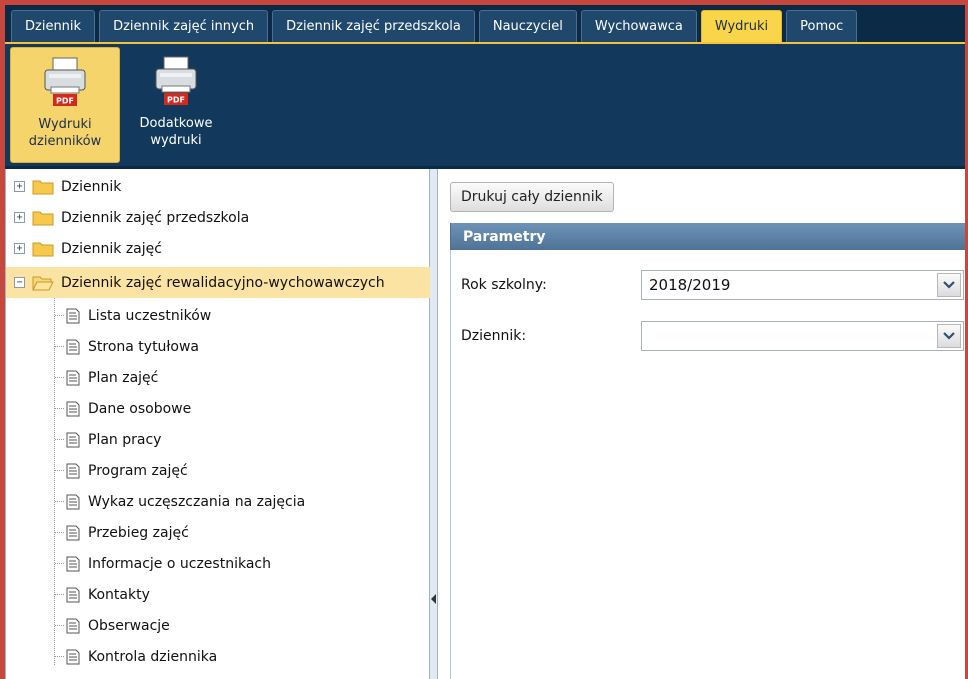 The width and height of the screenshot is (968, 679). Describe the element at coordinates (373, 26) in the screenshot. I see `tab-dziennik-zajec-przedszkola: Dziennik zajęć przedszkola` at that location.